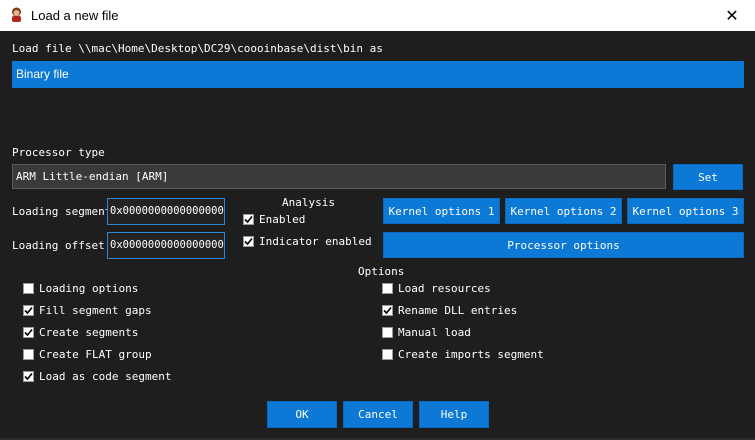 The image size is (755, 440). Describe the element at coordinates (458, 310) in the screenshot. I see `rename-dll-entries-label: Rename DLL entries` at that location.